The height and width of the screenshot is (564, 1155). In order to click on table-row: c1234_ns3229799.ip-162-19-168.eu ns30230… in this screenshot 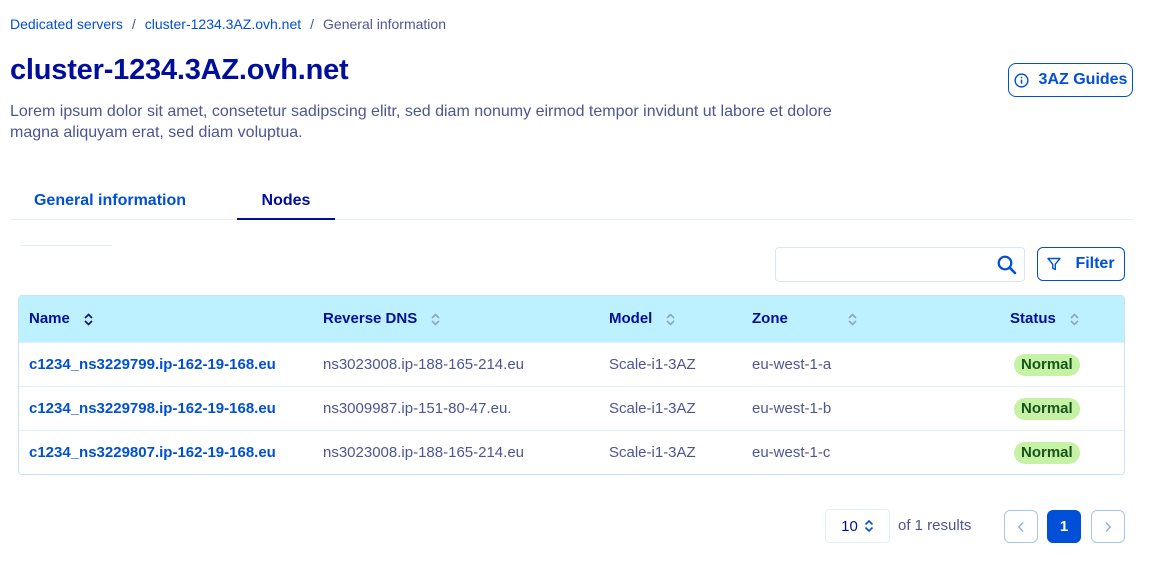, I will do `click(571, 364)`.